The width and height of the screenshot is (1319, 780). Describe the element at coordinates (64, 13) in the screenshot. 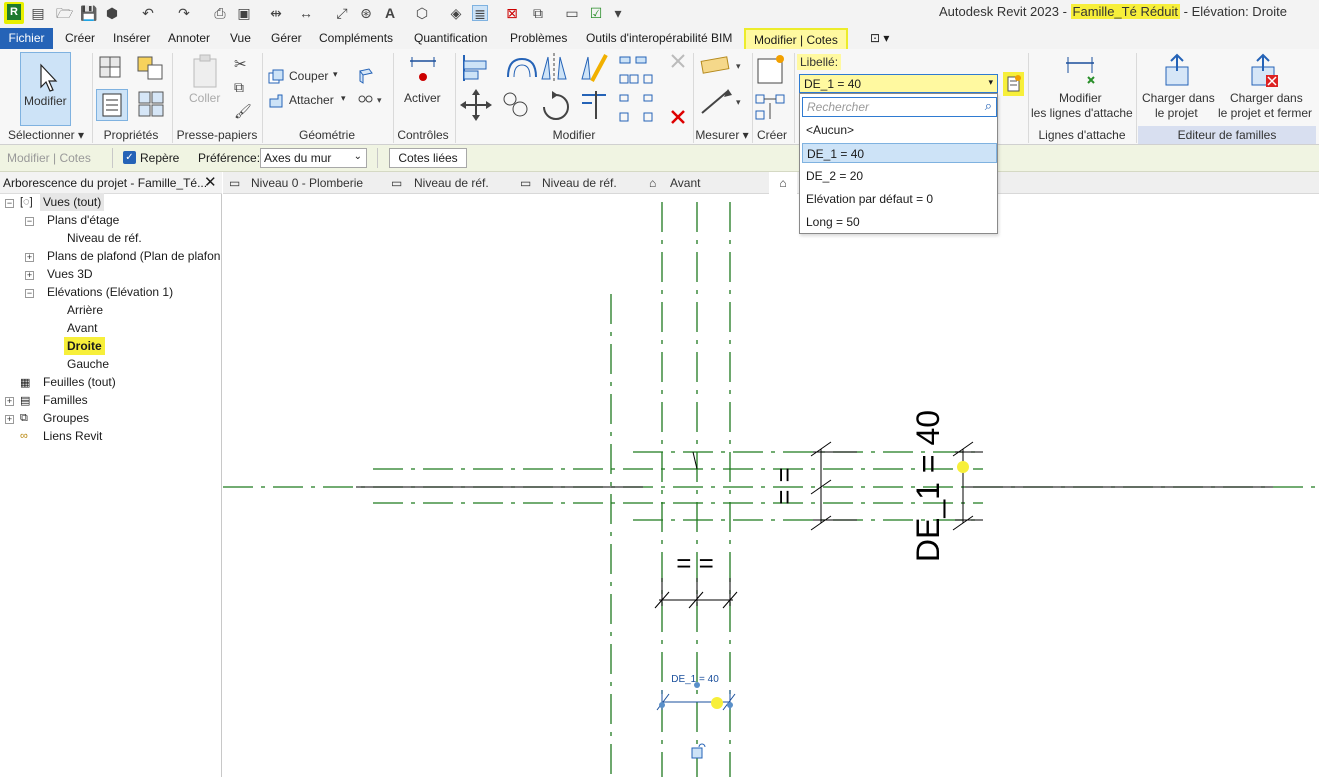

I see `open-icon: 🗁` at that location.